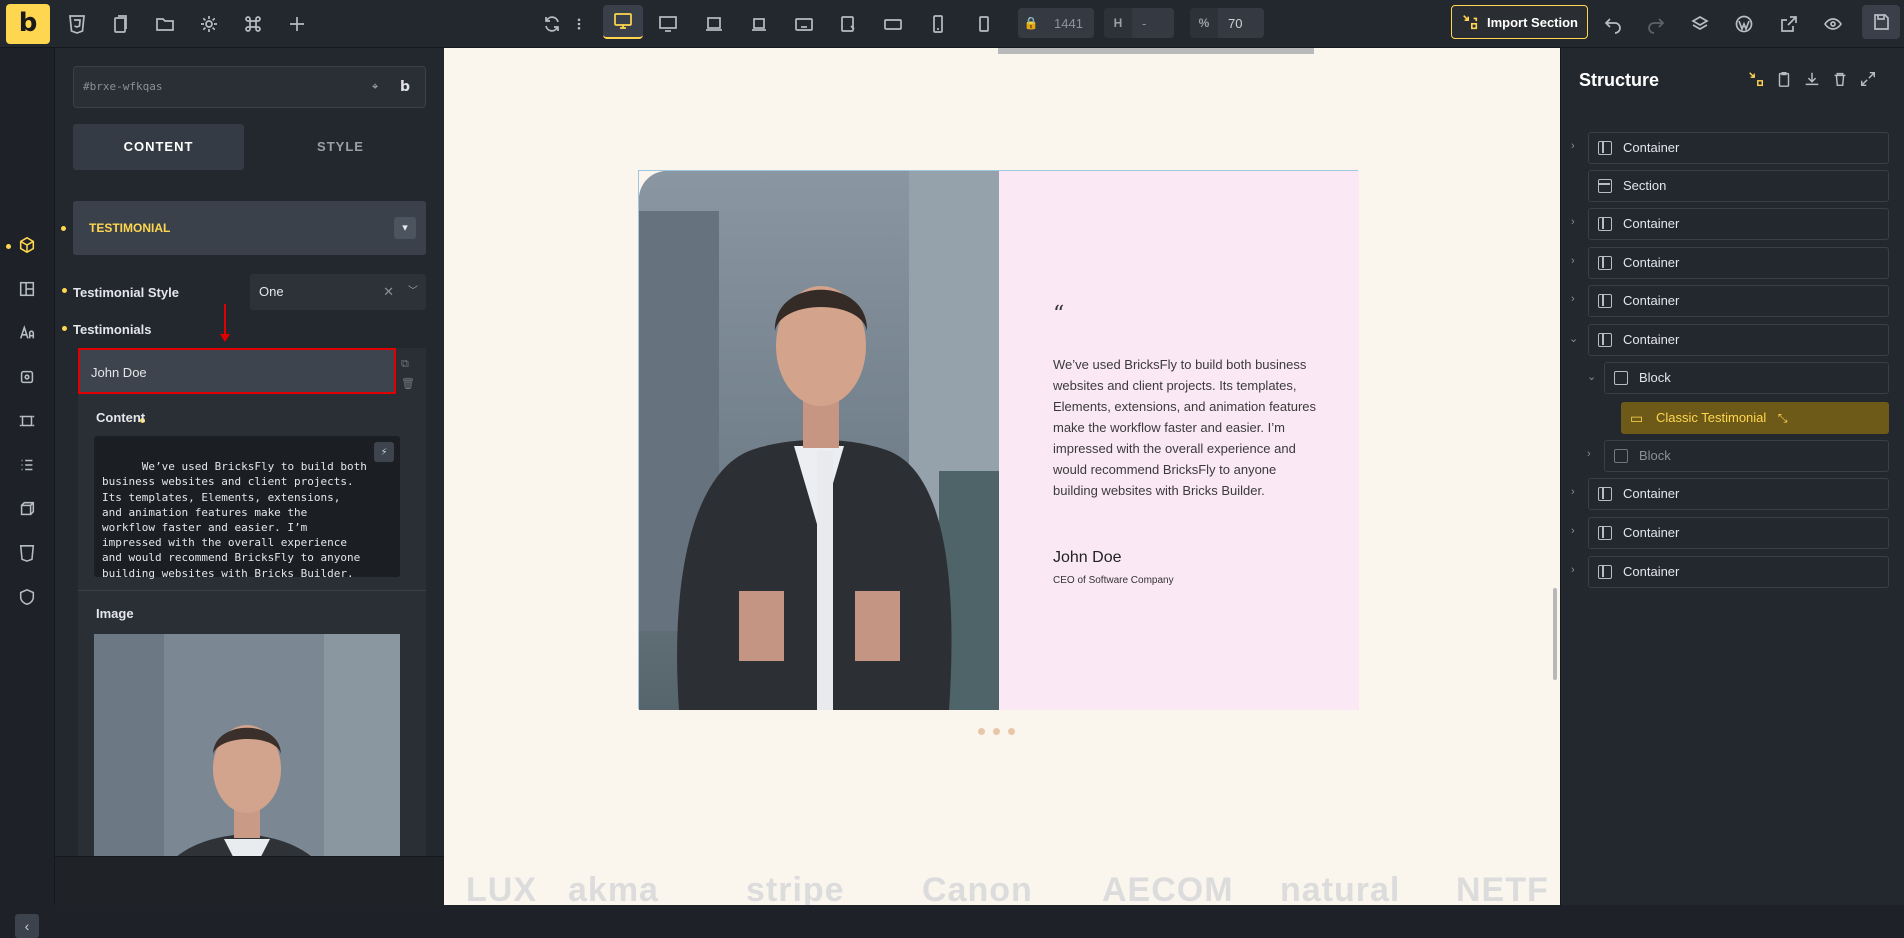 The width and height of the screenshot is (1904, 938). What do you see at coordinates (340, 147) in the screenshot?
I see `tab-style: STYLE` at bounding box center [340, 147].